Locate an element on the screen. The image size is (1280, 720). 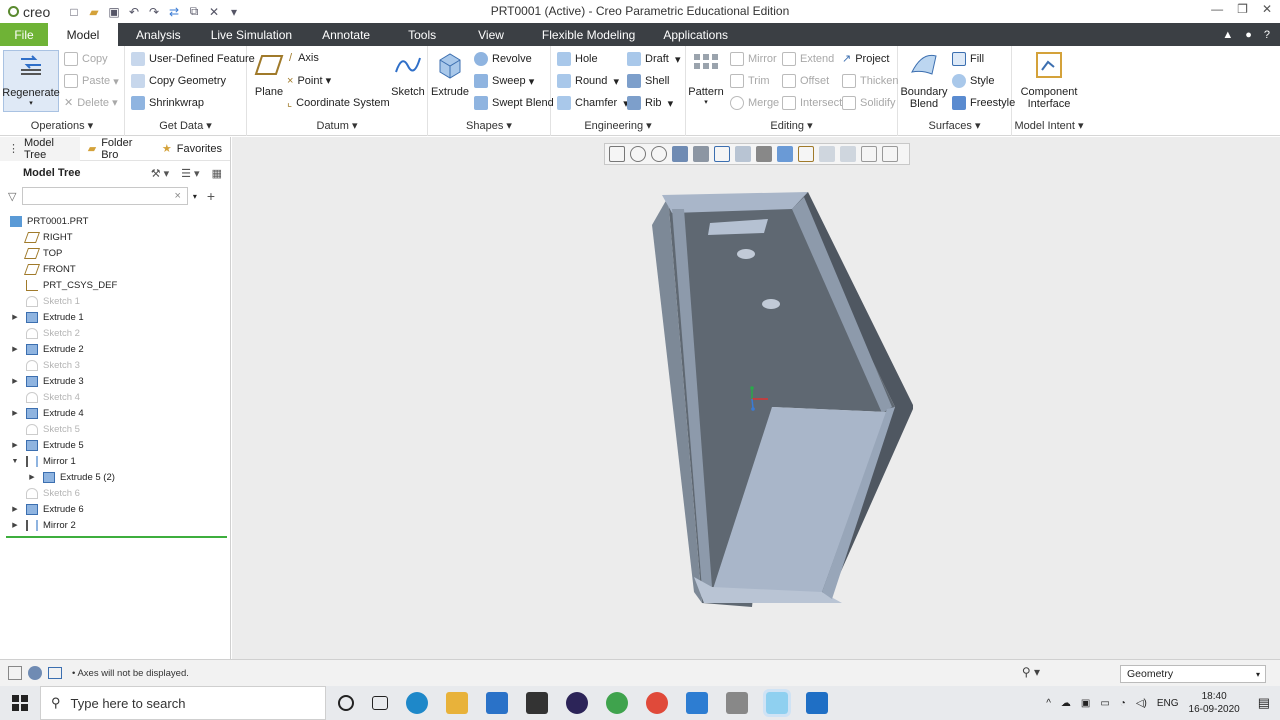
tab-model-tree: ⋮ Model Tree is located at coordinates (40, 148).